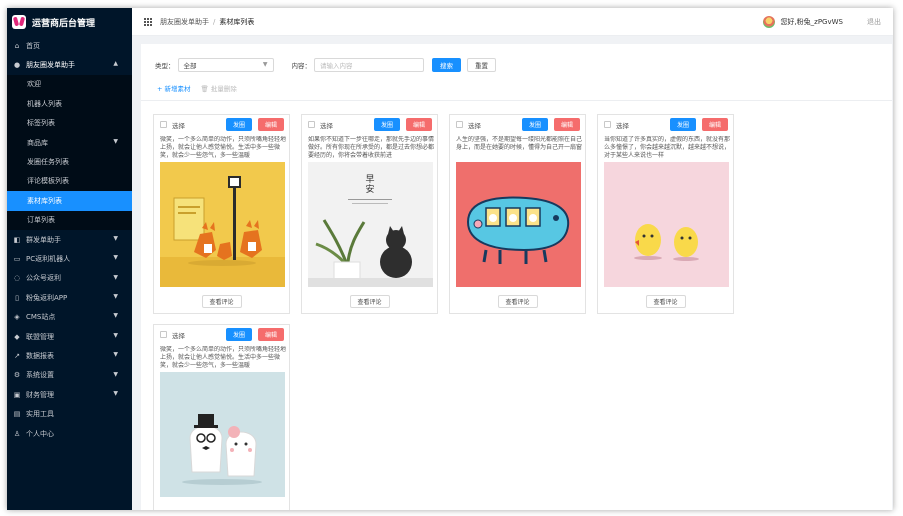 Image resolution: width=903 pixels, height=516 pixels. What do you see at coordinates (69, 103) in the screenshot?
I see `sidebar-subitem-robot-list: 机器人列表` at bounding box center [69, 103].